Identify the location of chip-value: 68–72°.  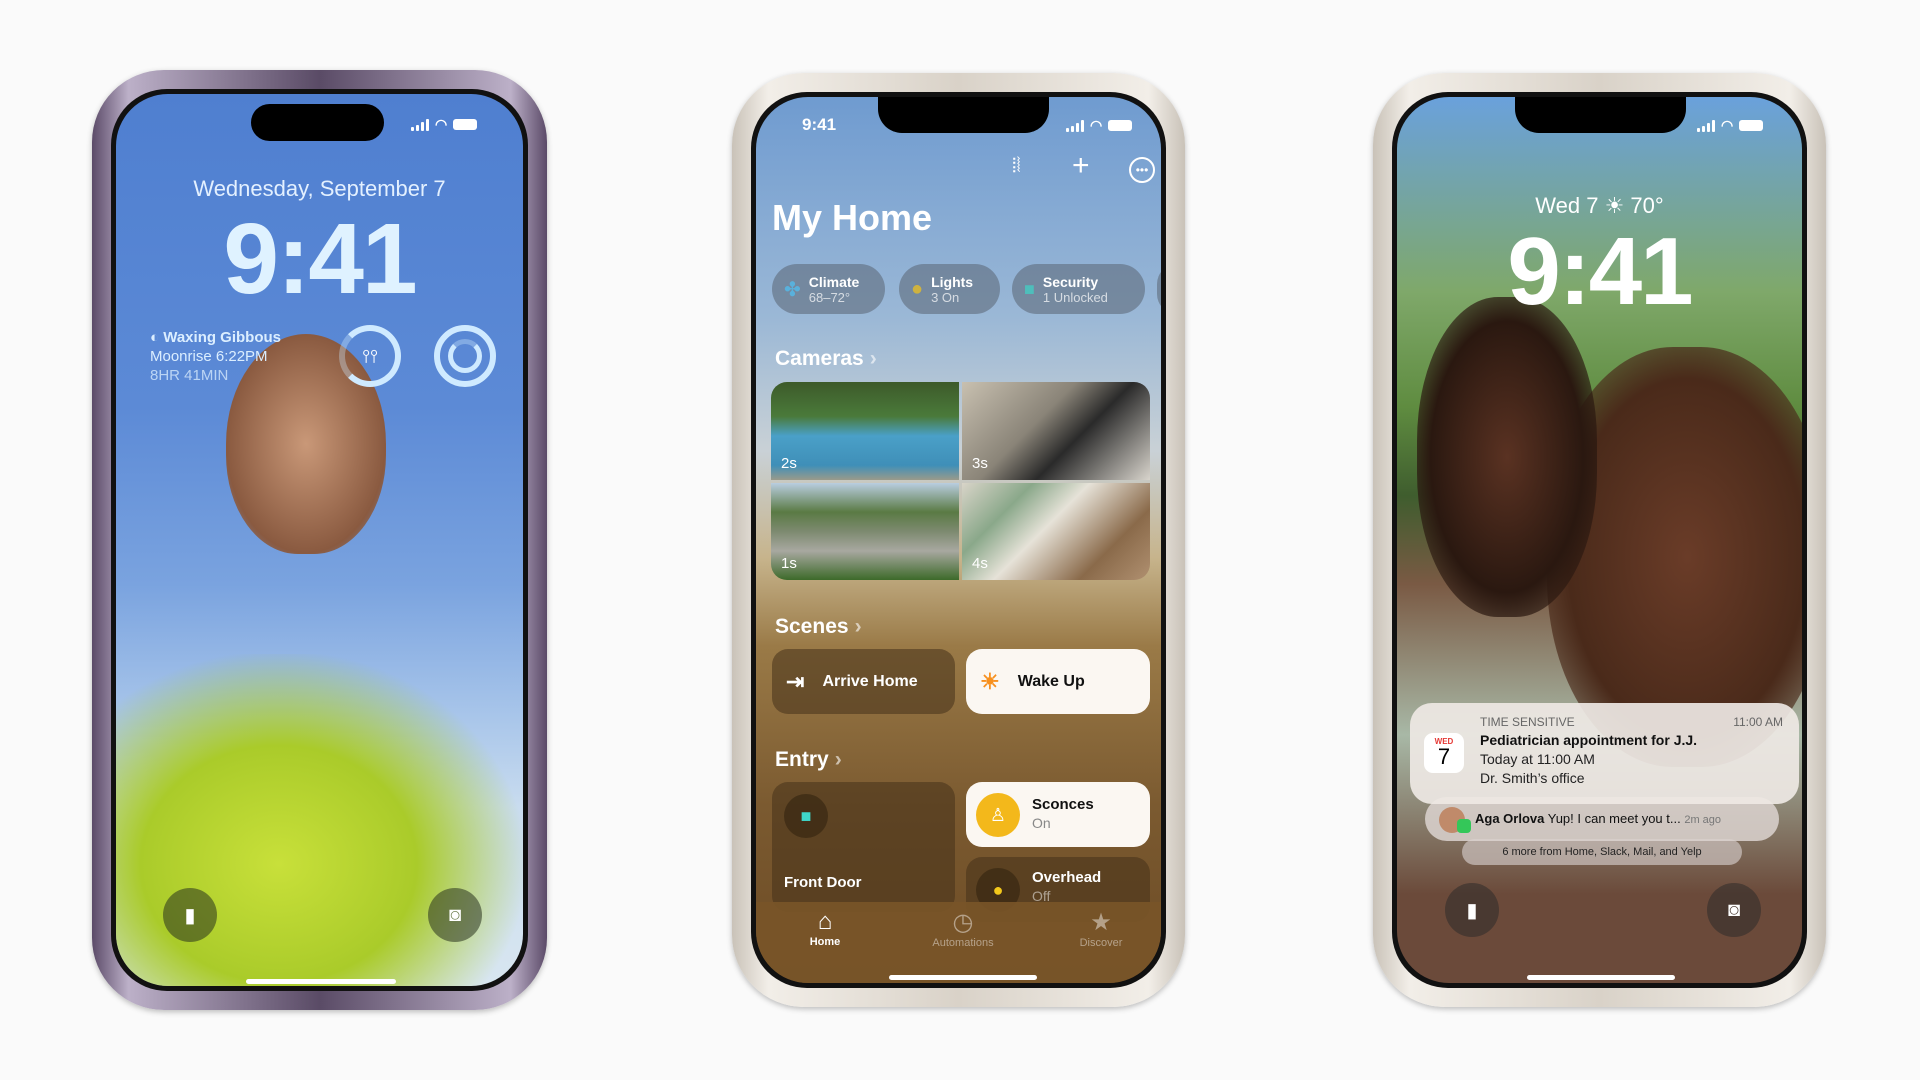
(829, 297).